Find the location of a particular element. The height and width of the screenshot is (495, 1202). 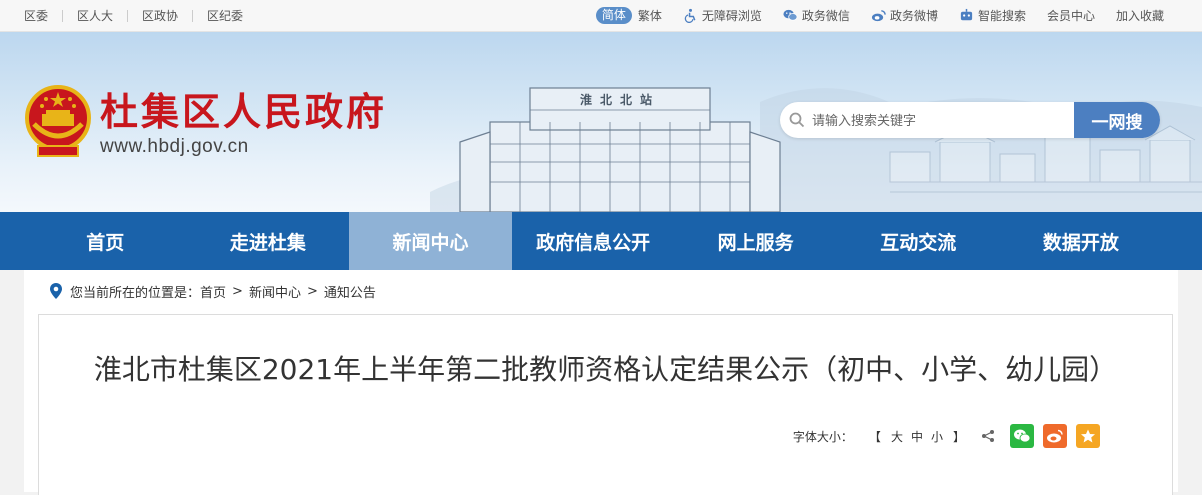

article-title: 淮北市杜集区2021年上半年第二批教师资格认定结果公示（初中、小学、幼儿园） is located at coordinates (605, 369).